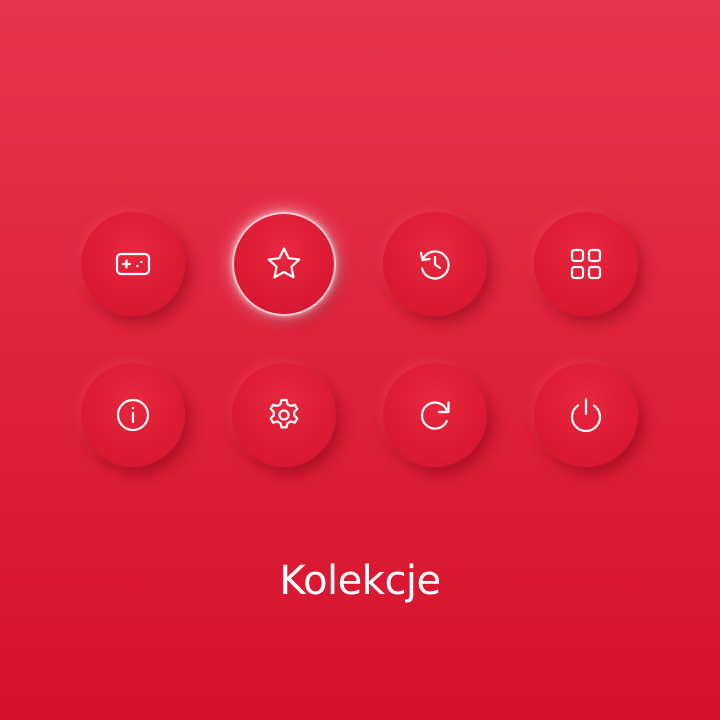 The width and height of the screenshot is (720, 720). I want to click on history-icon, so click(434, 265).